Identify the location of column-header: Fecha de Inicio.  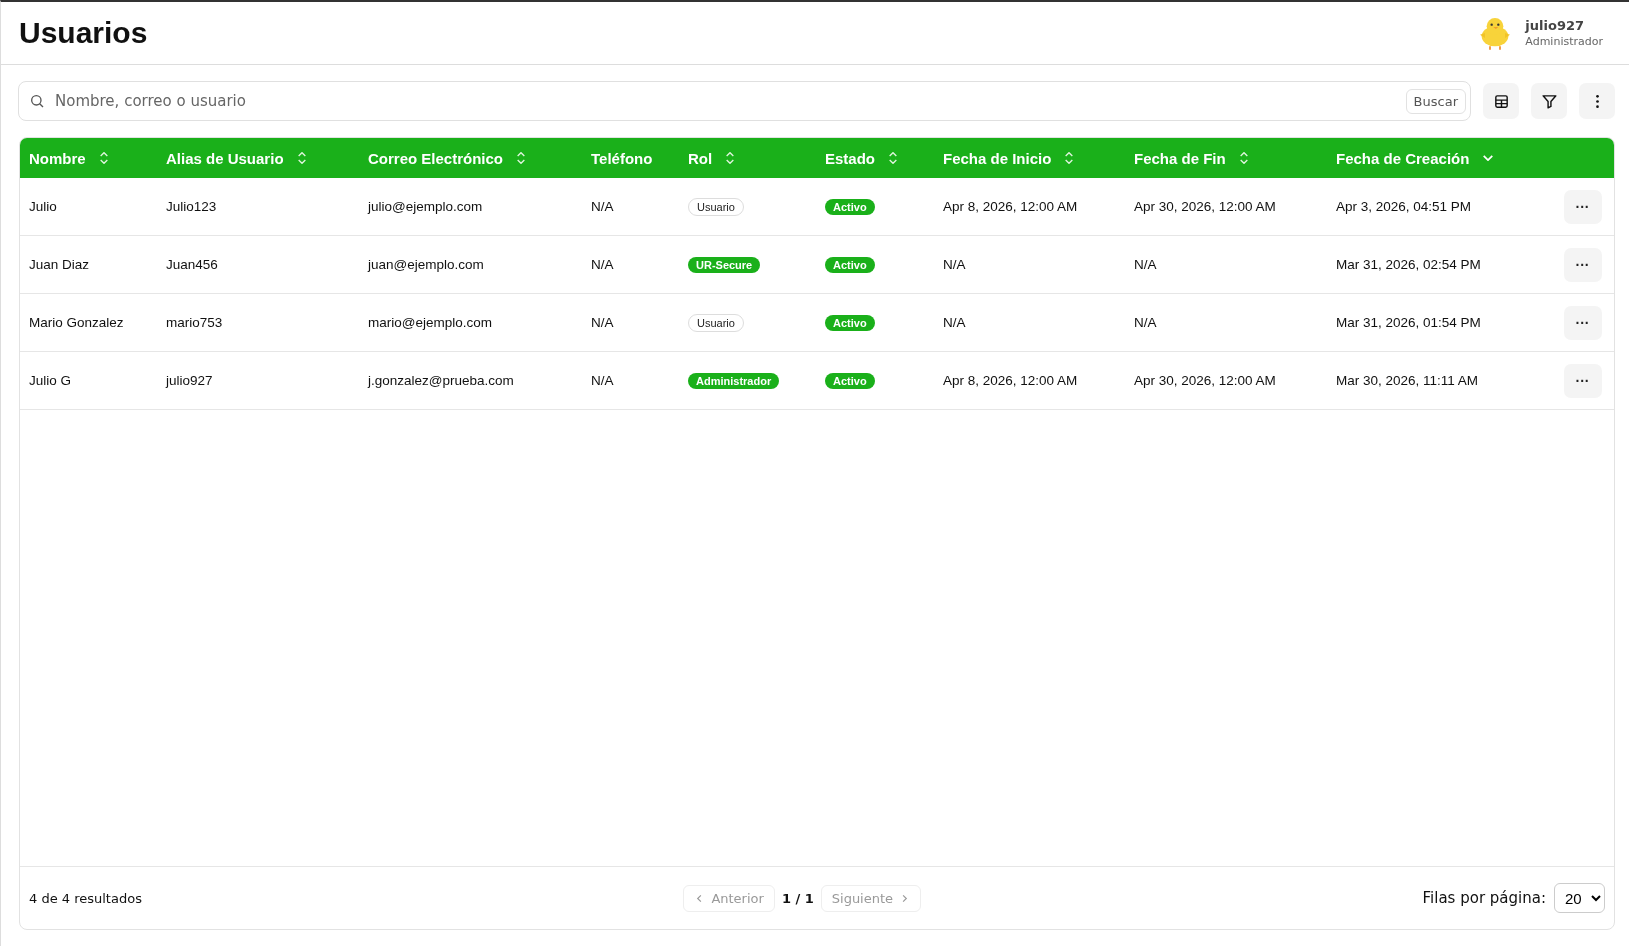
(1008, 158).